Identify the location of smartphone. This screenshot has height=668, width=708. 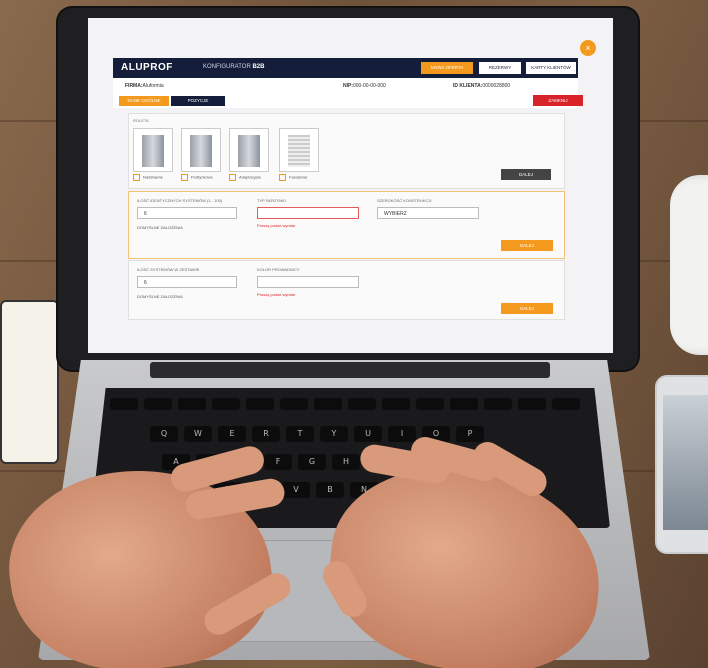
(681, 464).